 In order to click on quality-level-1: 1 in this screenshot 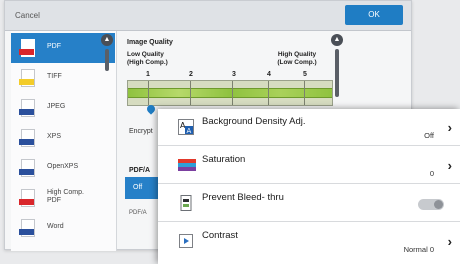, I will do `click(148, 74)`.